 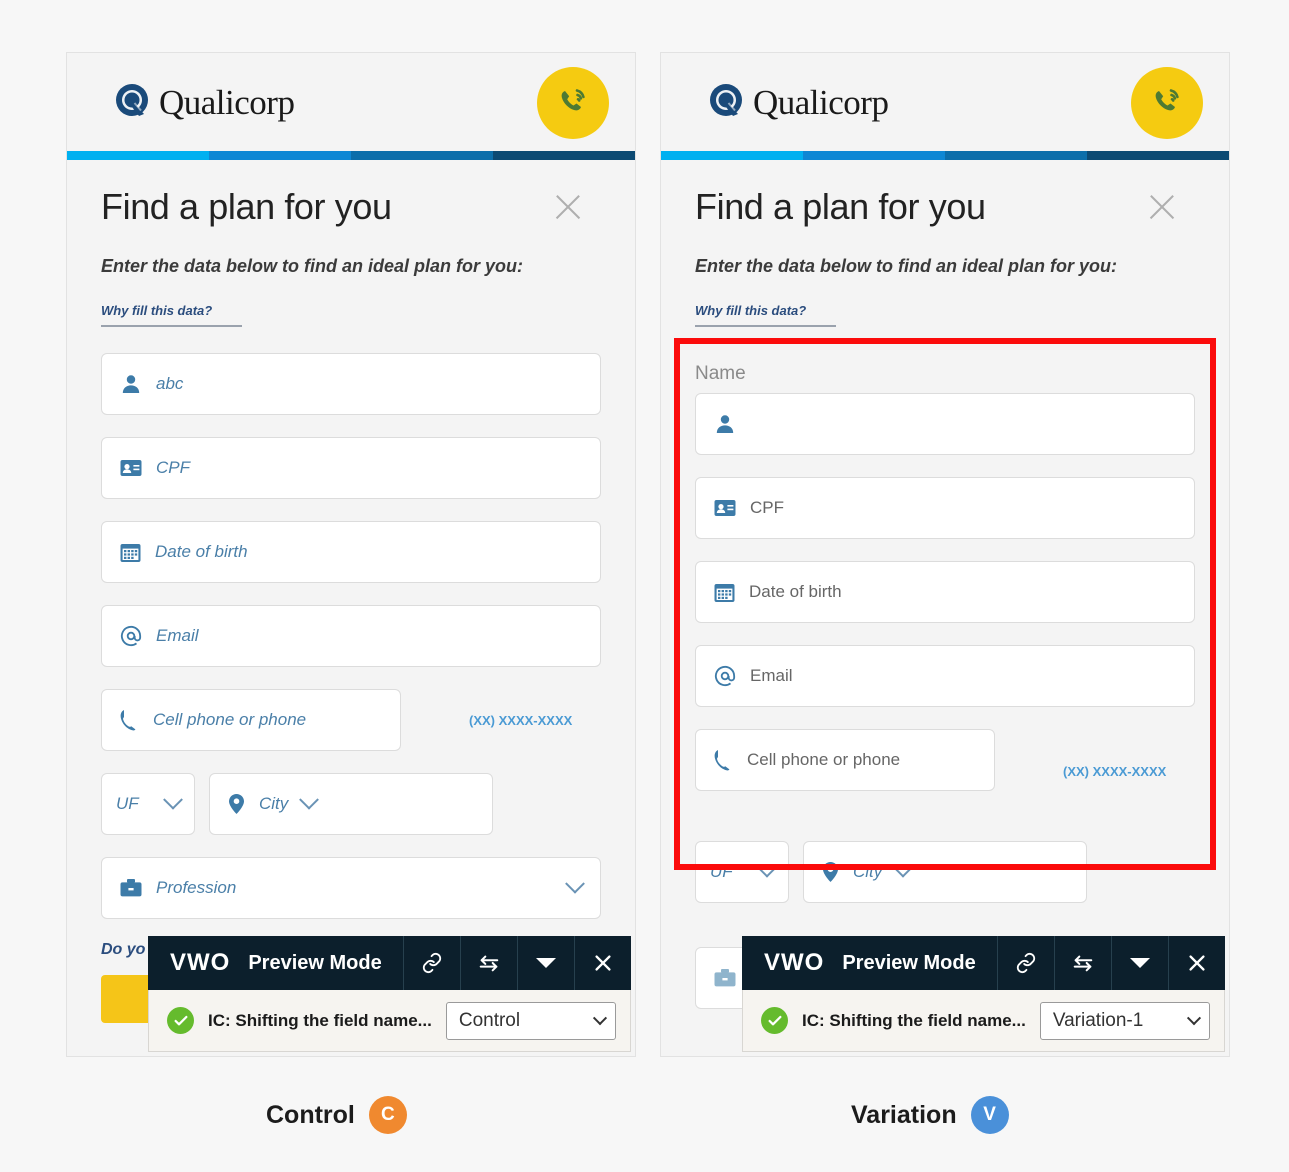 What do you see at coordinates (830, 872) in the screenshot?
I see `map-pin-icon` at bounding box center [830, 872].